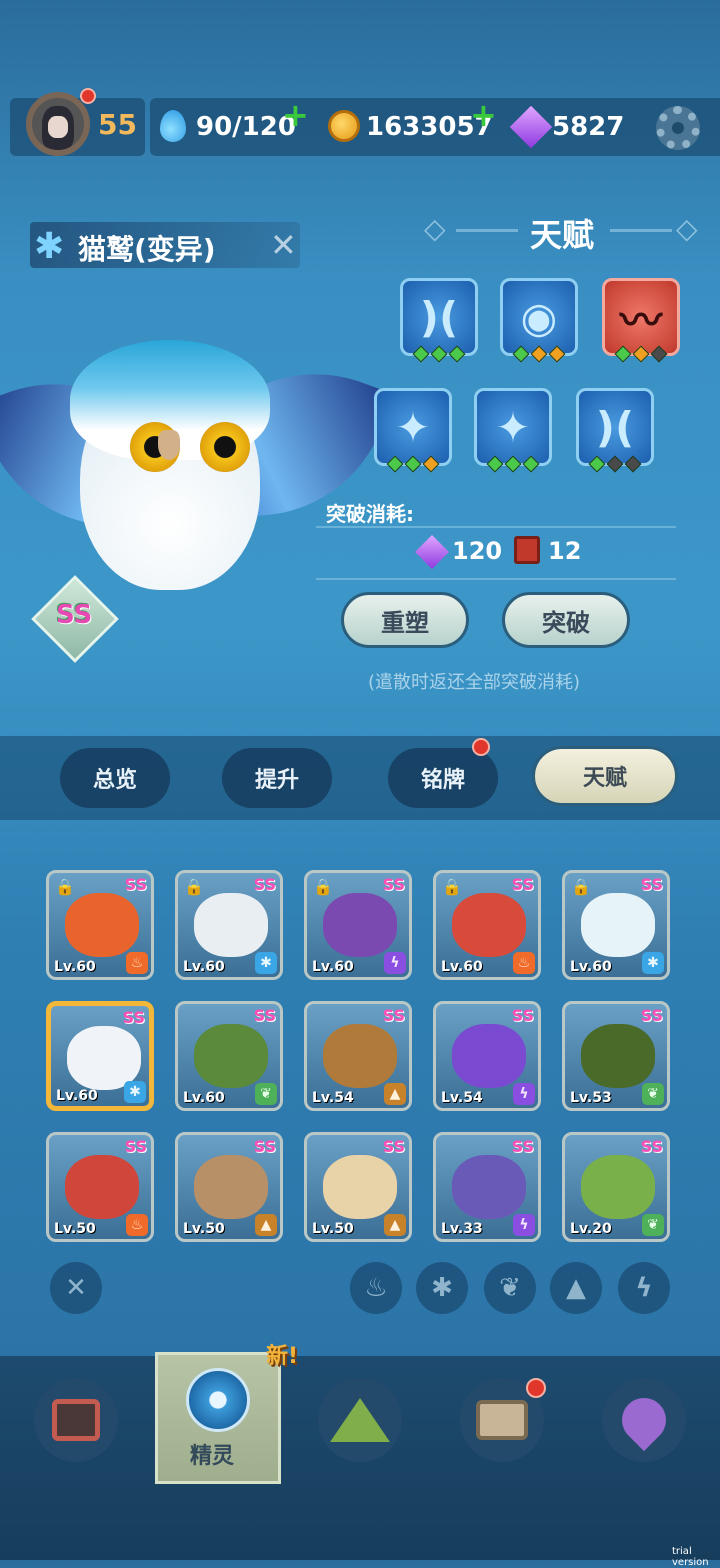  Describe the element at coordinates (474, 682) in the screenshot. I see `break-hint: (遣散时返还全部突破消耗)` at that location.